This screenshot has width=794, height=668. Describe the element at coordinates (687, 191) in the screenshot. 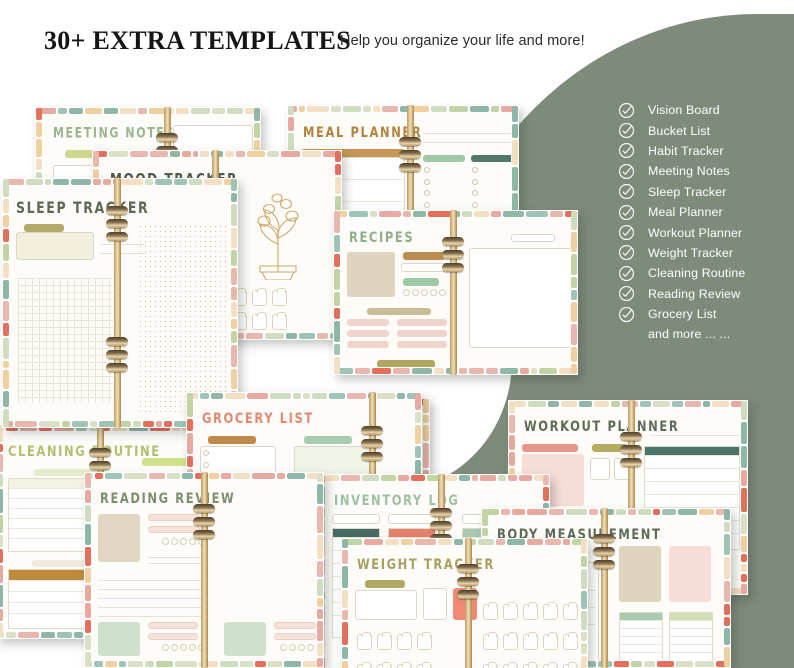

I see `checklist-item-label: Sleep Tracker` at that location.